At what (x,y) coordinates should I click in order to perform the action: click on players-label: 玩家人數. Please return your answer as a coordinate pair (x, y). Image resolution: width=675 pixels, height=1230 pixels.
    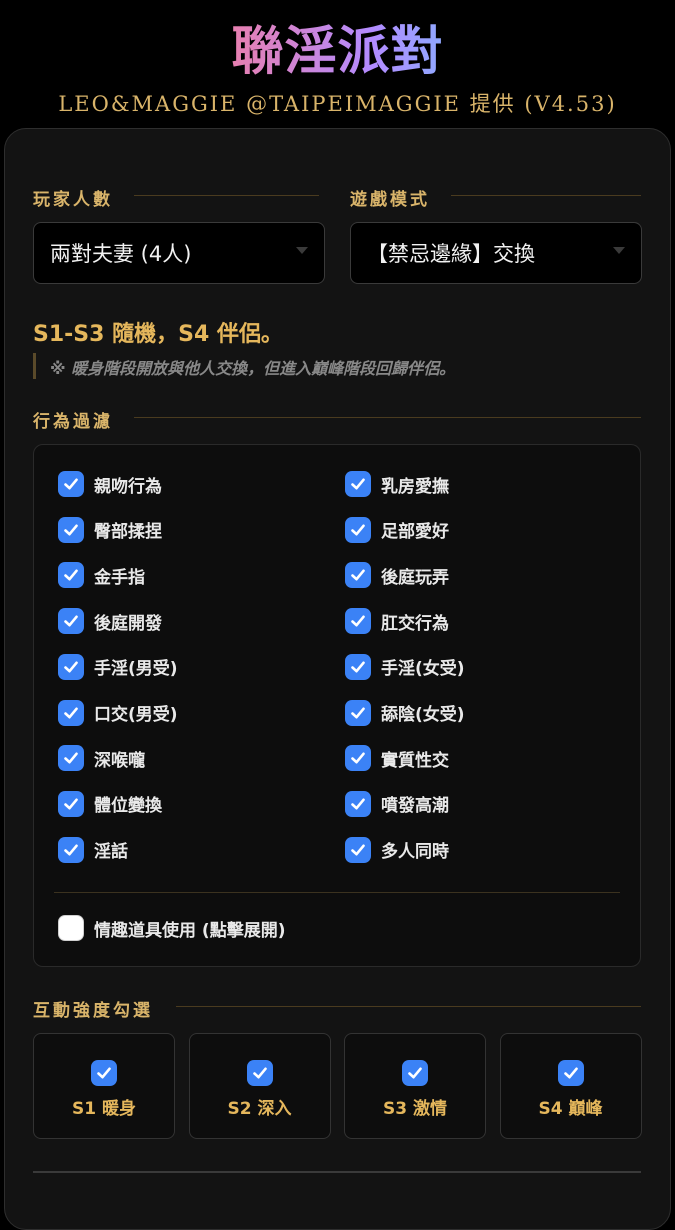
    Looking at the image, I should click on (73, 200).